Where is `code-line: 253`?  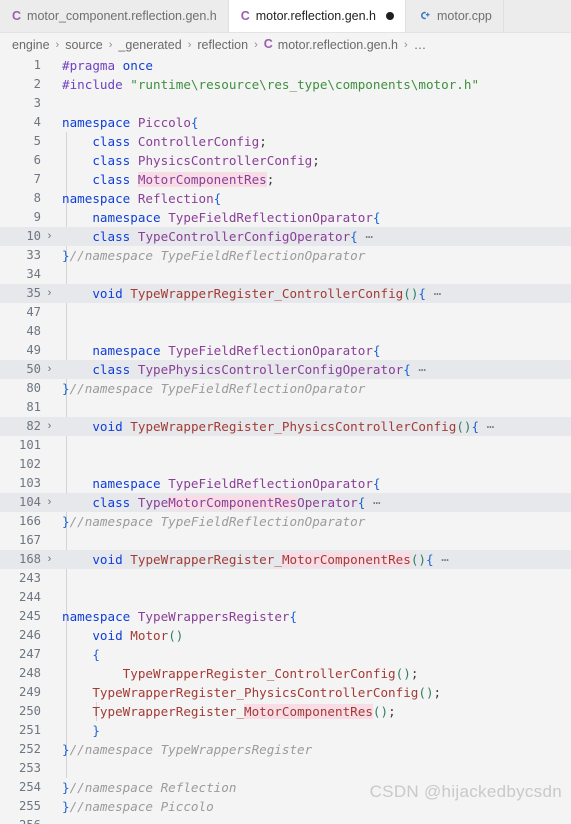 code-line: 253 is located at coordinates (285, 768).